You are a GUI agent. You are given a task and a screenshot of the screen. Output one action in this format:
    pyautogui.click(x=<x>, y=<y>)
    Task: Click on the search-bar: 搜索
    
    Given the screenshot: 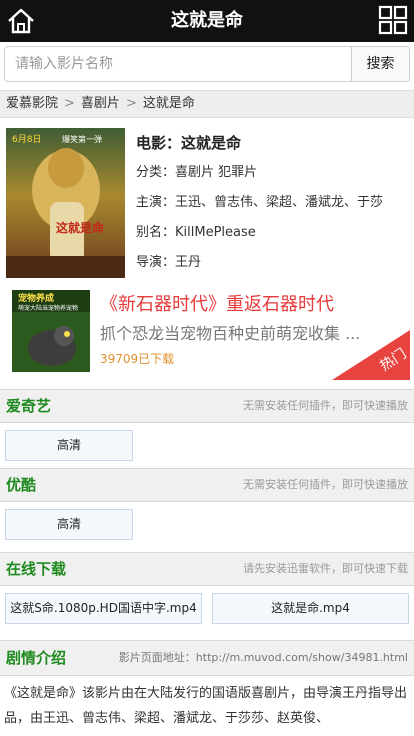 What is the action you would take?
    pyautogui.click(x=207, y=64)
    